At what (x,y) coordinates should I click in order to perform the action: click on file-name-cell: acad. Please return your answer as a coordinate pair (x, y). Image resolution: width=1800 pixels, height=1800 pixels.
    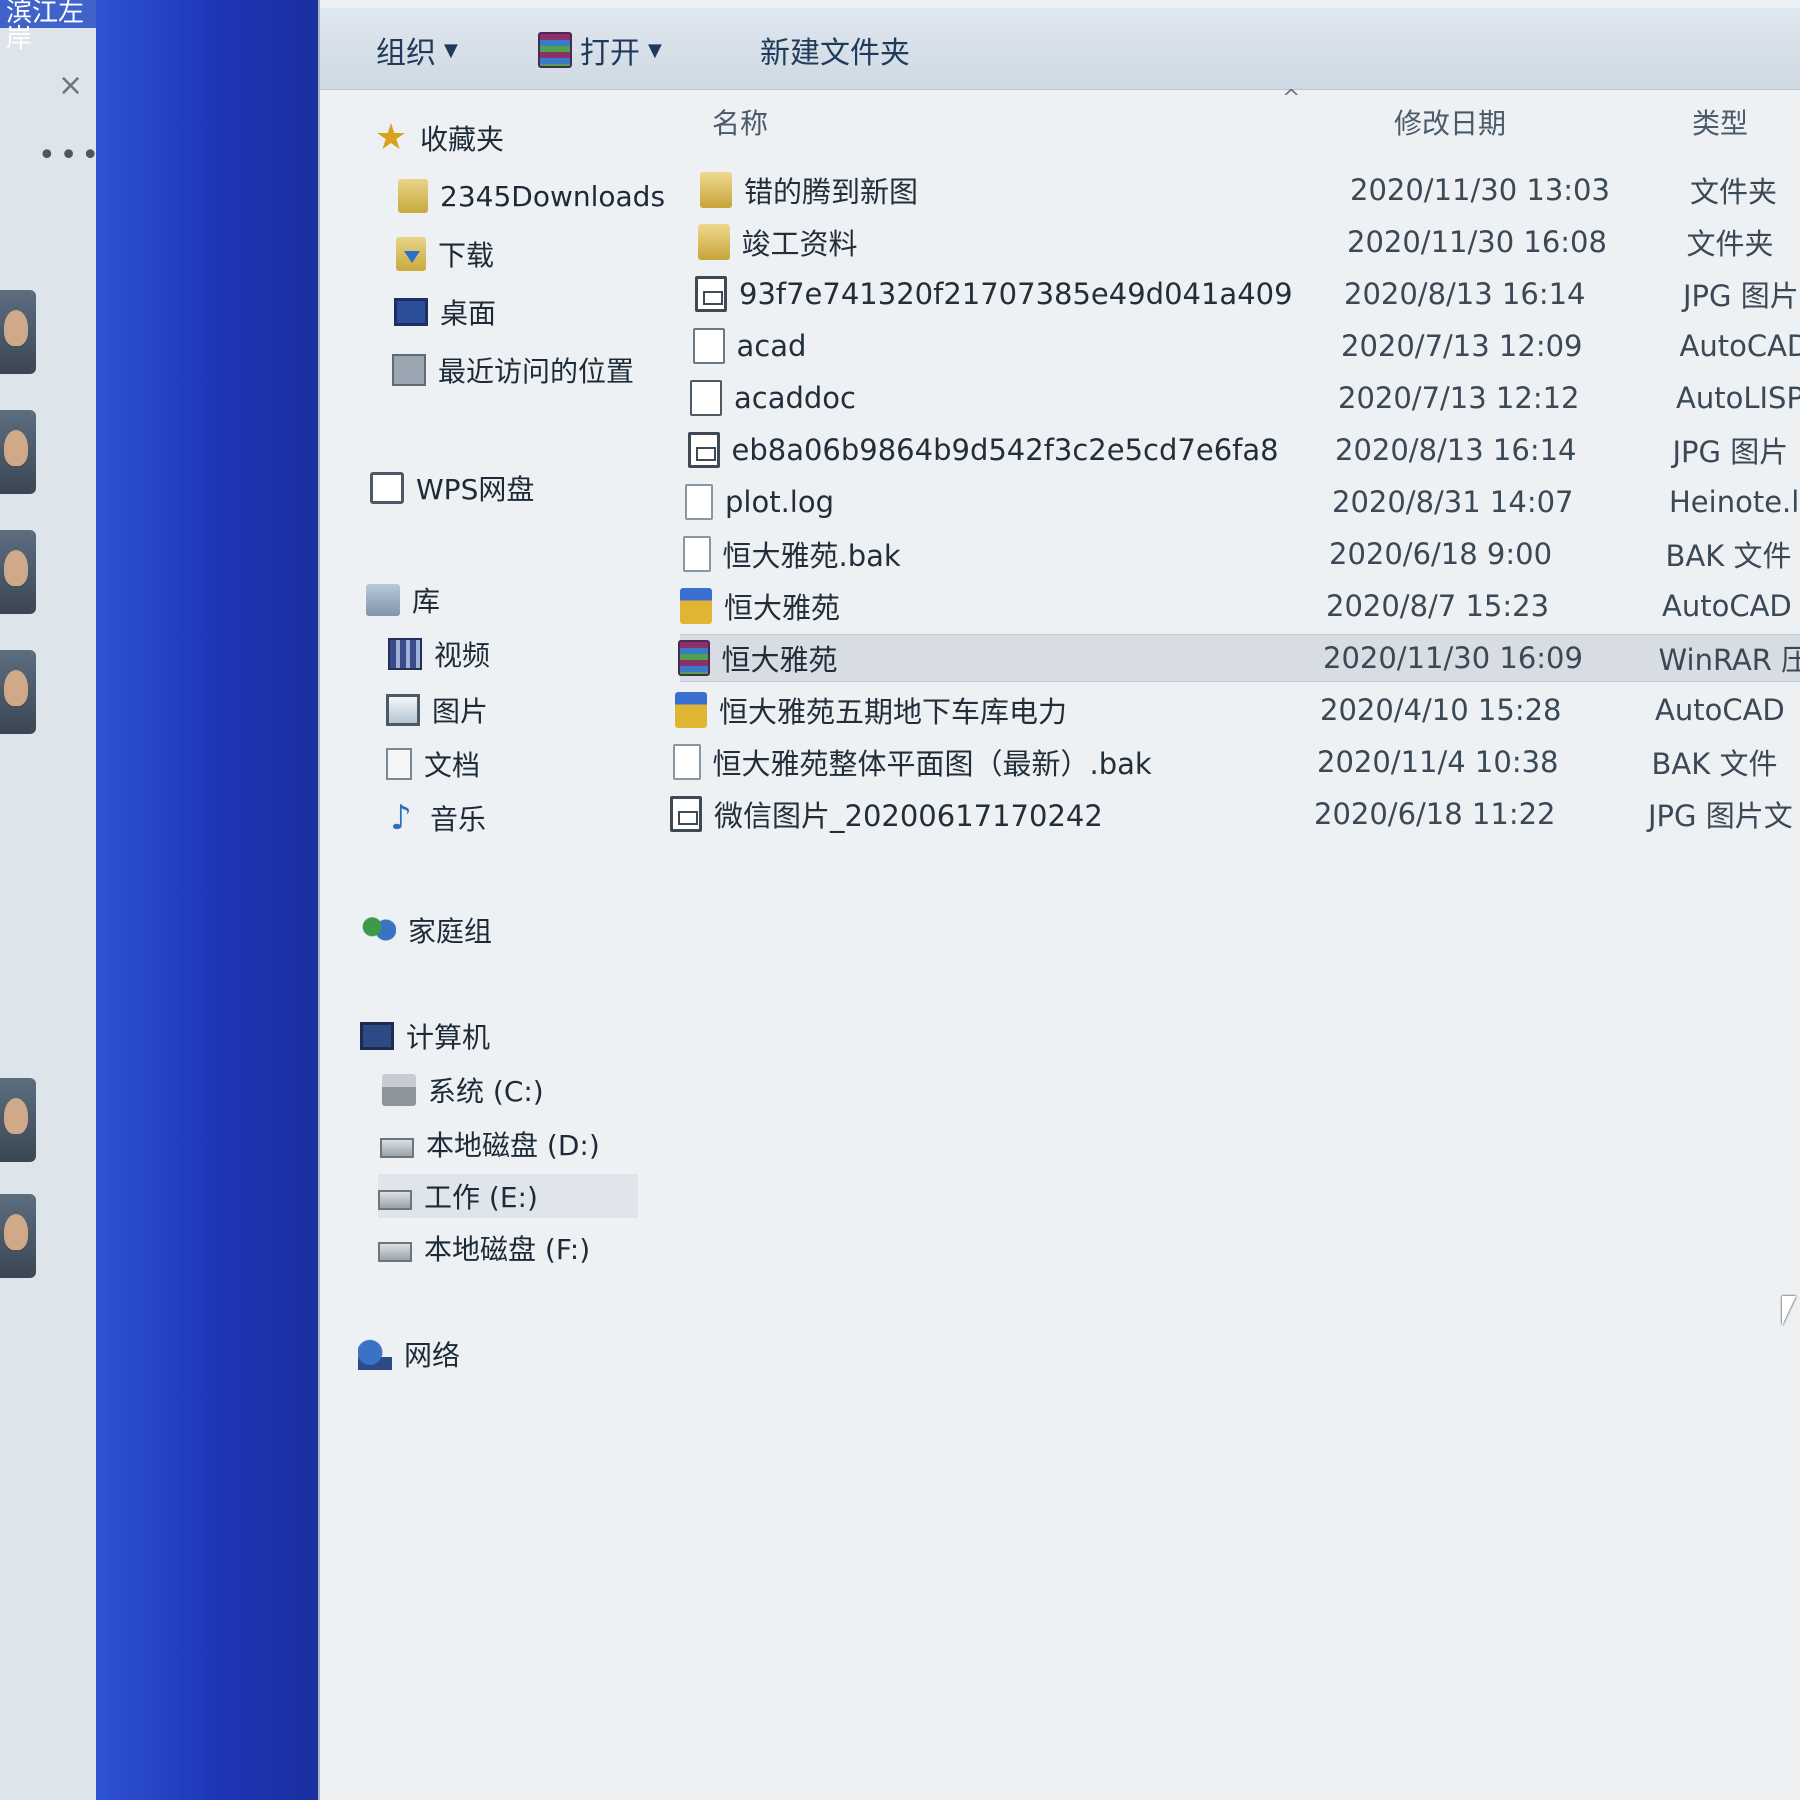
    Looking at the image, I should click on (749, 346).